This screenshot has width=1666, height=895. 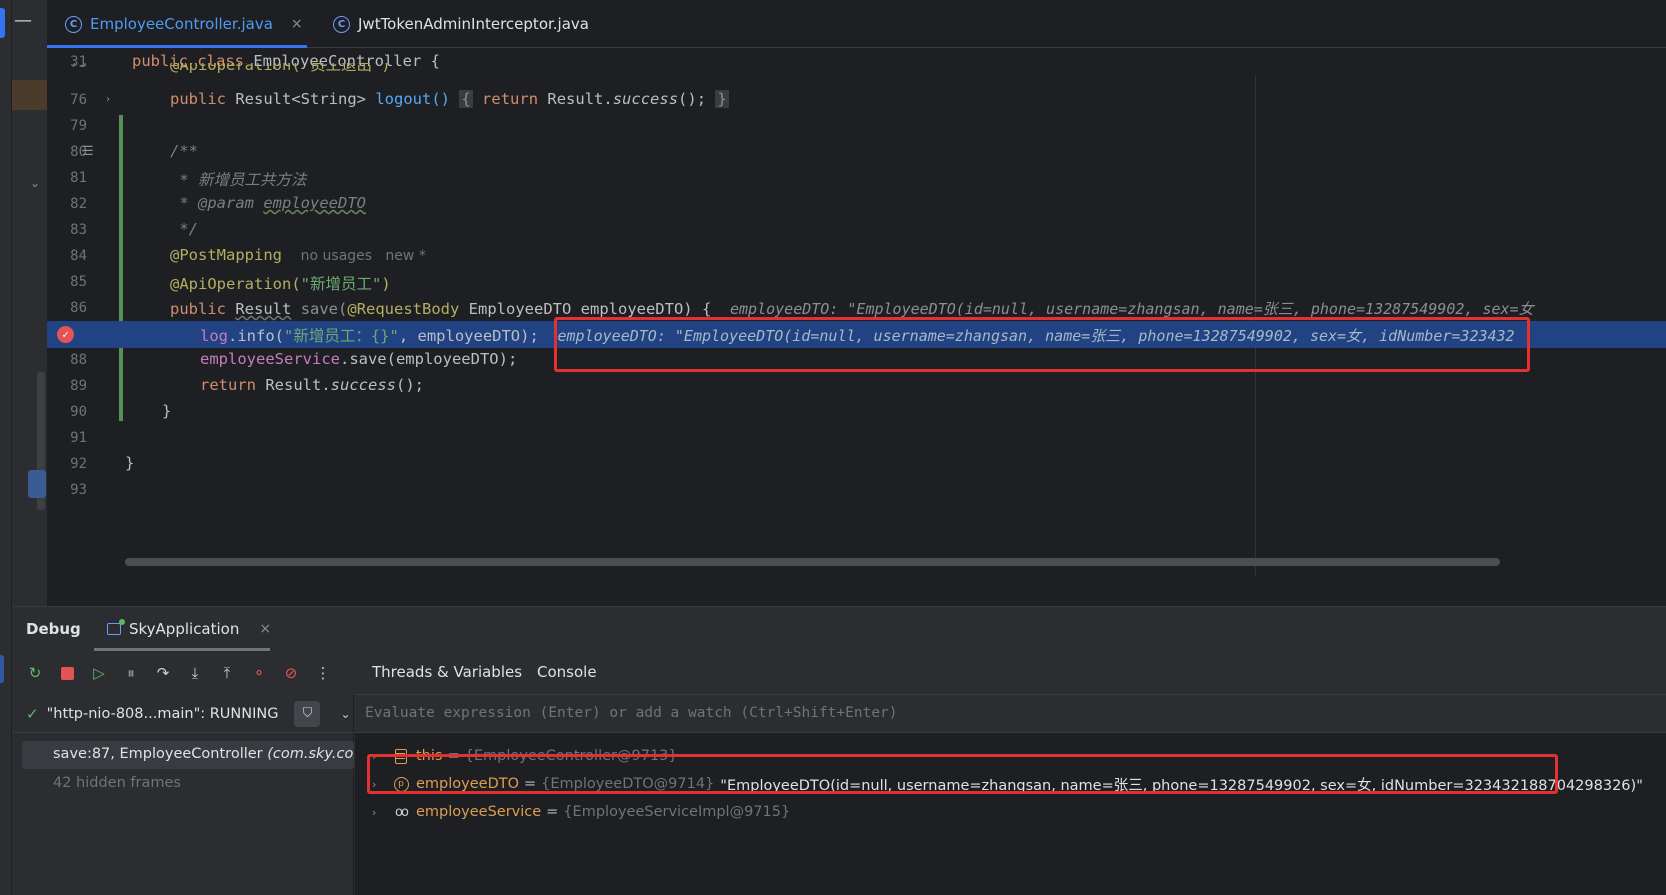 What do you see at coordinates (856, 438) in the screenshot?
I see `code-line-91: 91` at bounding box center [856, 438].